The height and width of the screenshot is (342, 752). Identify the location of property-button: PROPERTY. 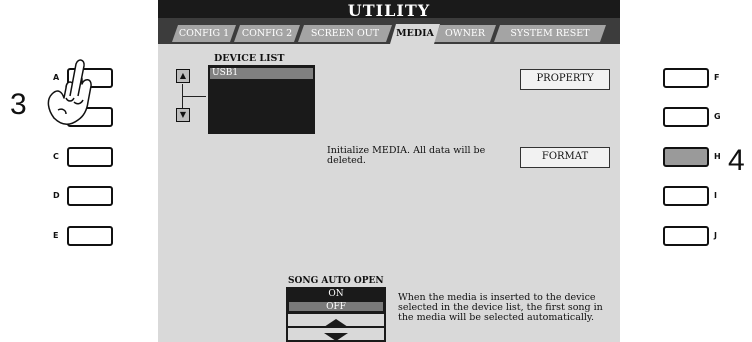
(565, 79).